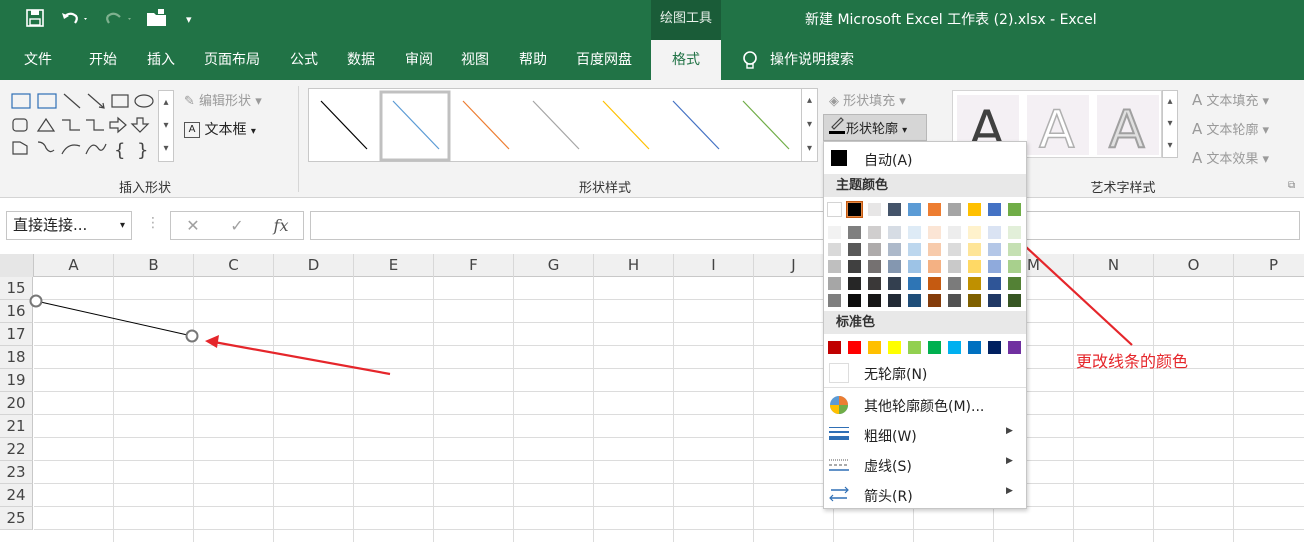 The width and height of the screenshot is (1304, 542). I want to click on menu-item-auto: 自动(A), so click(888, 160).